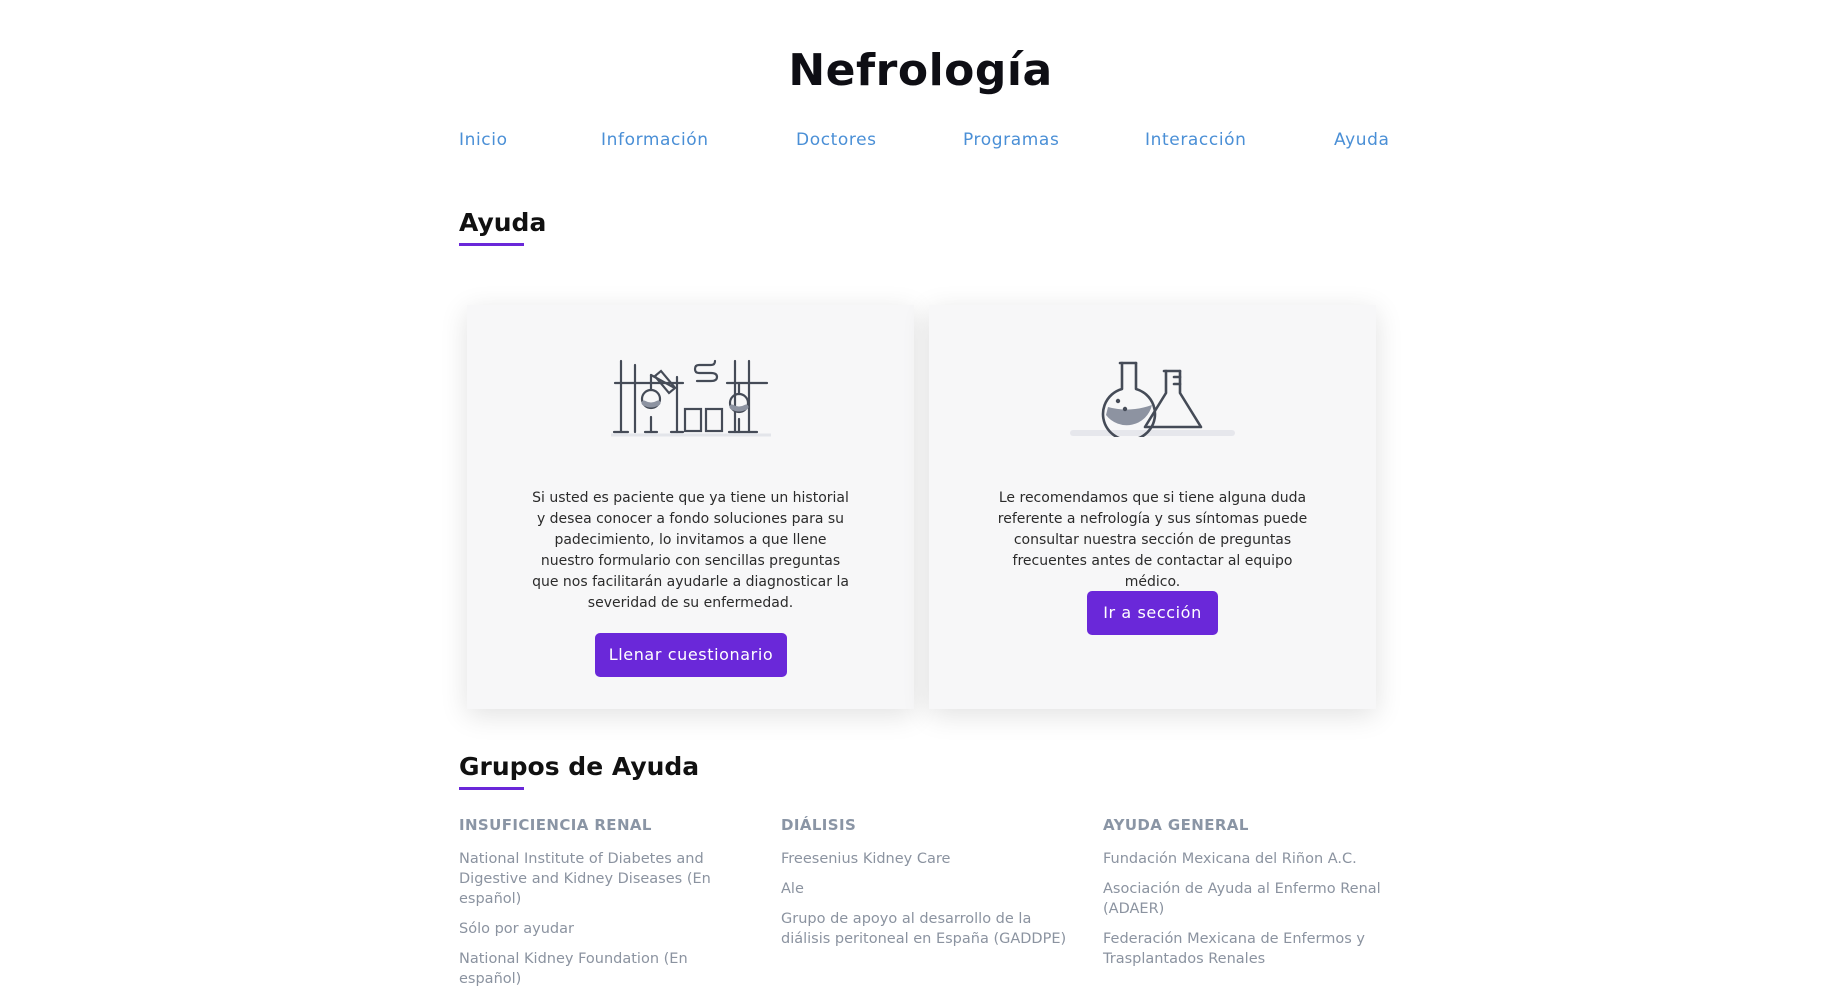 The image size is (1841, 999). I want to click on group-link: Fundación Mexicana del Riñon A.C., so click(1248, 859).